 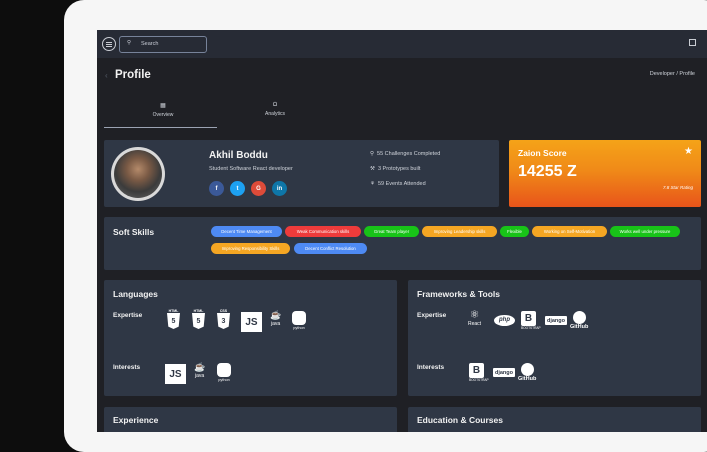 I want to click on fullscreen-icon, so click(x=692, y=42).